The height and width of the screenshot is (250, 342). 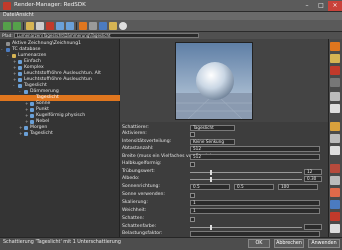 I want to click on apply-button: Anwenden, so click(x=324, y=243).